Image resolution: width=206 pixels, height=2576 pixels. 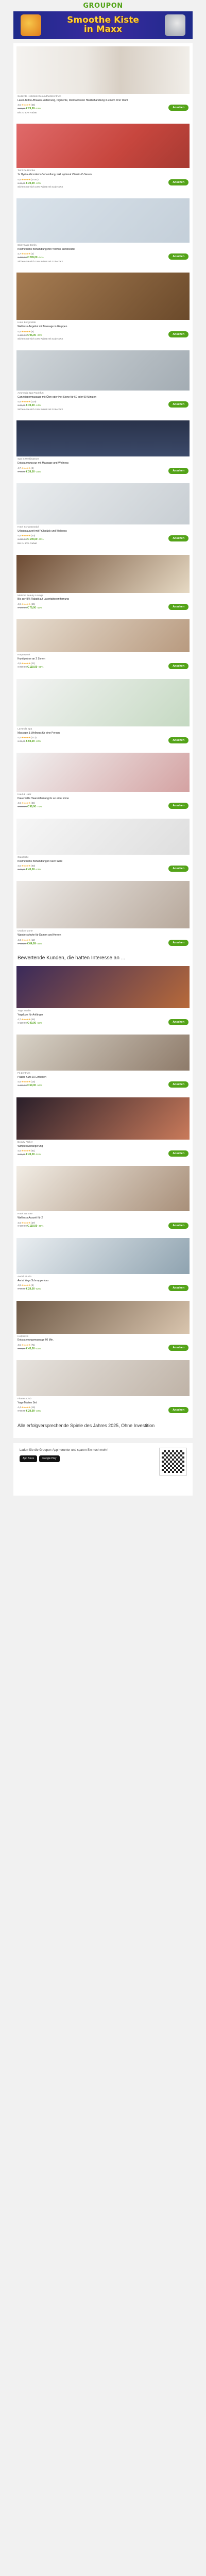 I want to click on old-price: € 59,00, so click(x=22, y=471).